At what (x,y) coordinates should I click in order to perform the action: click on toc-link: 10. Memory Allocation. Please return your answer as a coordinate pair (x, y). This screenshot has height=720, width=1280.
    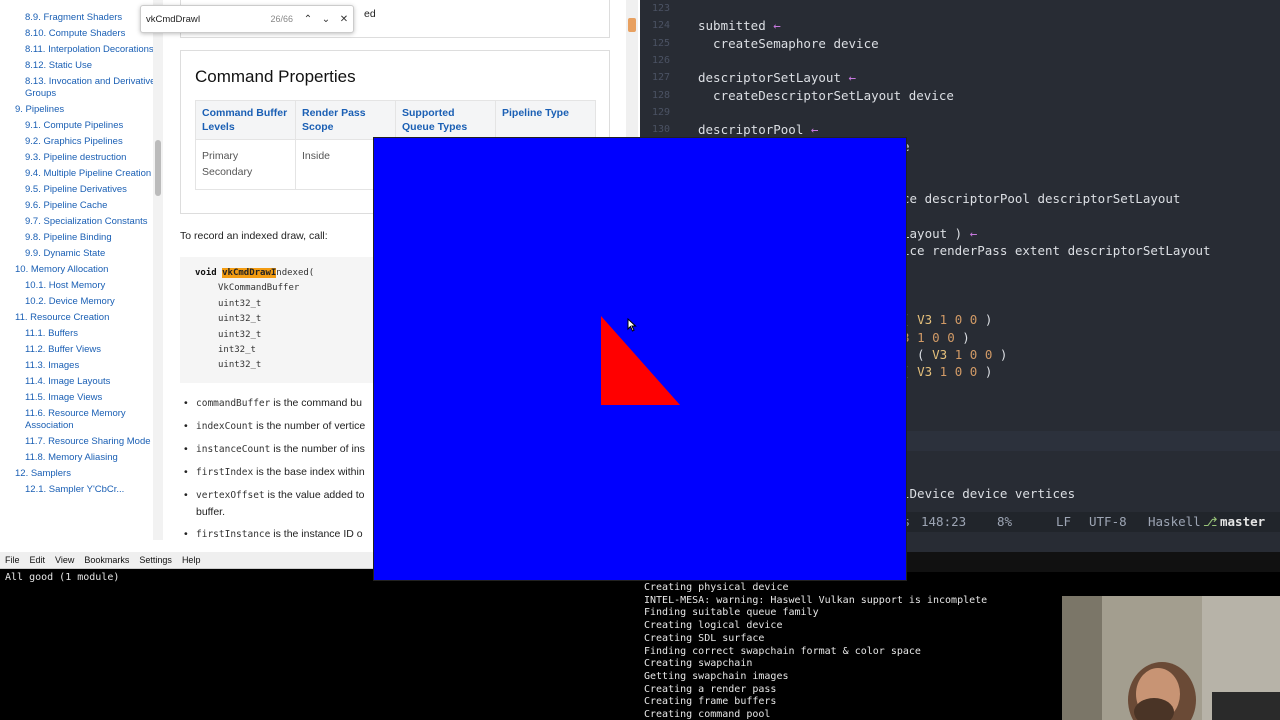
    Looking at the image, I should click on (81, 270).